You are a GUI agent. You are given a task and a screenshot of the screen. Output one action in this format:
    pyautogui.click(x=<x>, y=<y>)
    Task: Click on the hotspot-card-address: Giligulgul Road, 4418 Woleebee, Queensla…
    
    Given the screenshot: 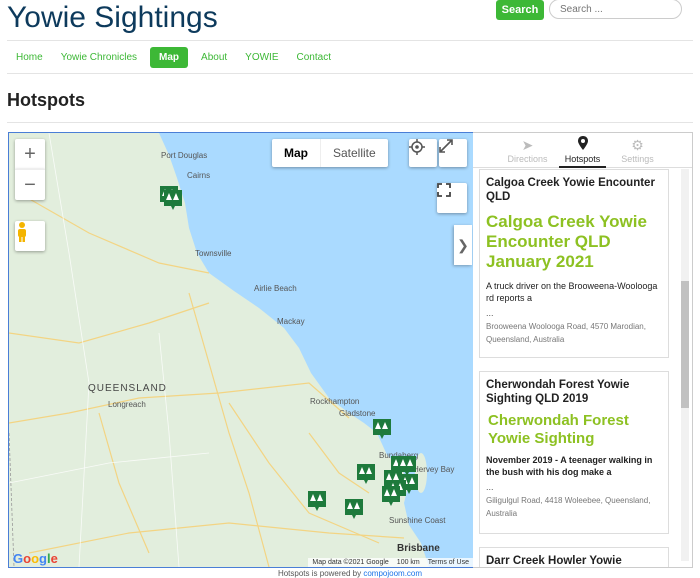 What is the action you would take?
    pyautogui.click(x=568, y=507)
    